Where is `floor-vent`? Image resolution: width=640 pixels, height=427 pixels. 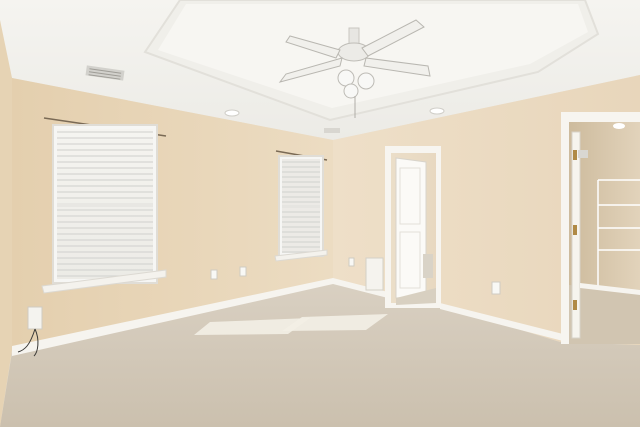 floor-vent is located at coordinates (374, 274).